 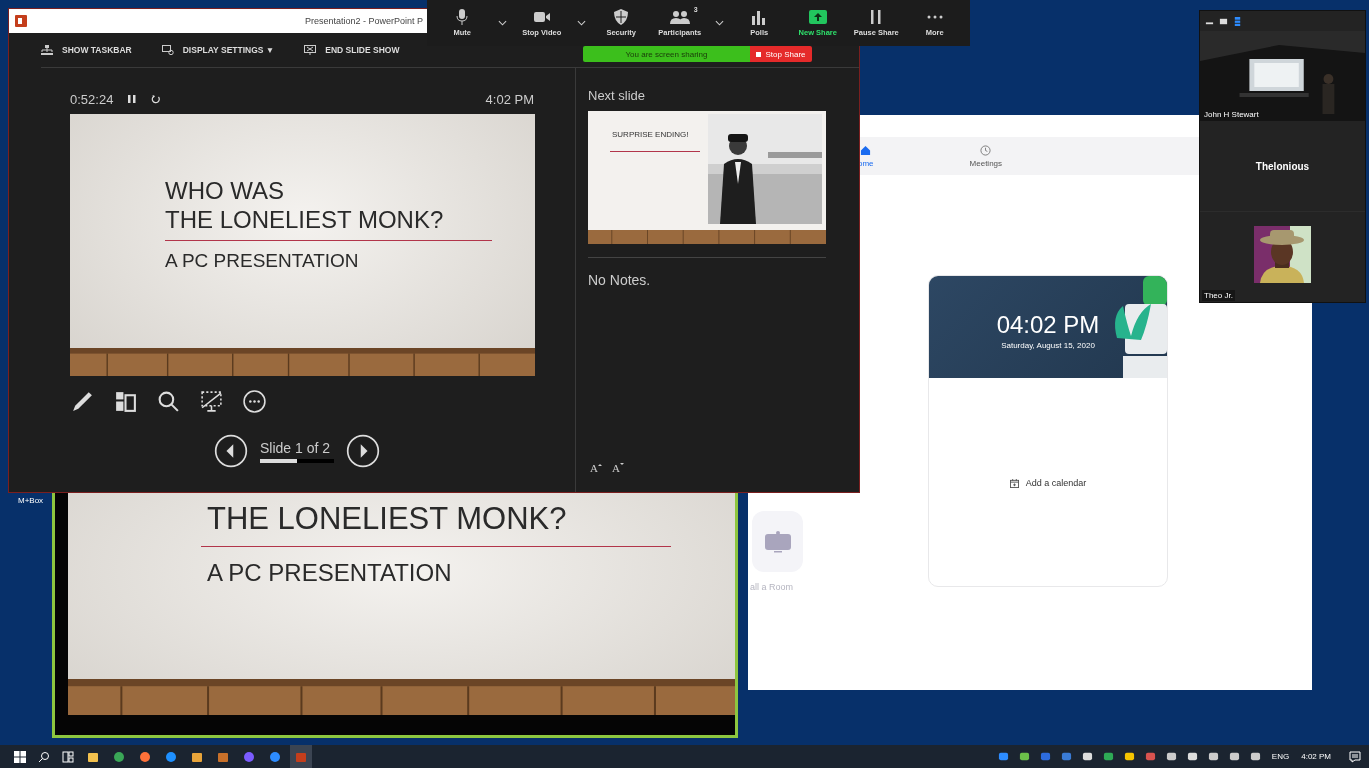 What do you see at coordinates (21, 21) in the screenshot?
I see `app-logo-icon` at bounding box center [21, 21].